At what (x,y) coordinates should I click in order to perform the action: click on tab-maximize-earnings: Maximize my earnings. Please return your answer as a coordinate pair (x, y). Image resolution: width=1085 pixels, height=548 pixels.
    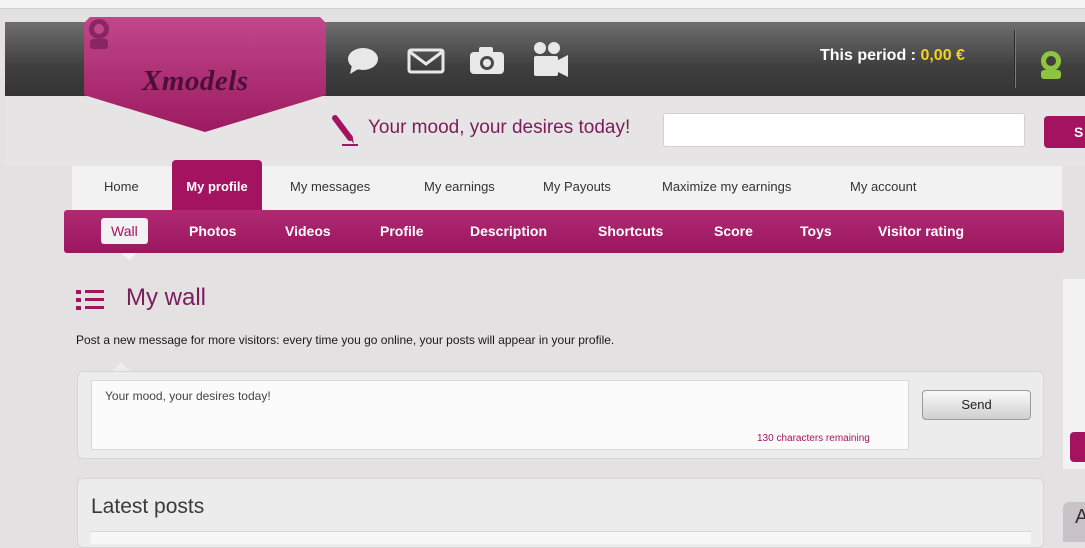
    Looking at the image, I should click on (726, 188).